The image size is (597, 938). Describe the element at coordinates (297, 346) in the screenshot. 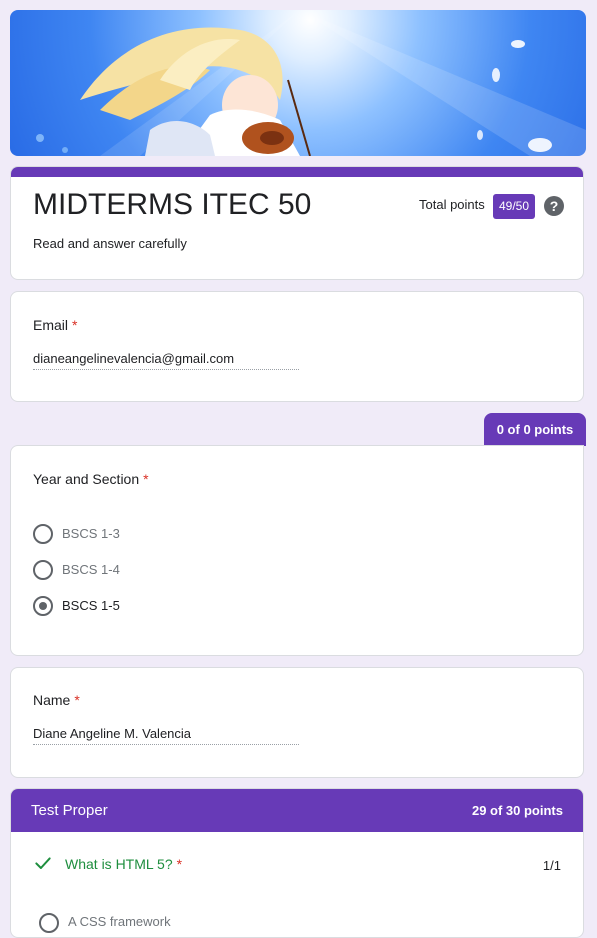

I see `email-question-card: Email * dianeangelinevalencia@gmail.com` at that location.